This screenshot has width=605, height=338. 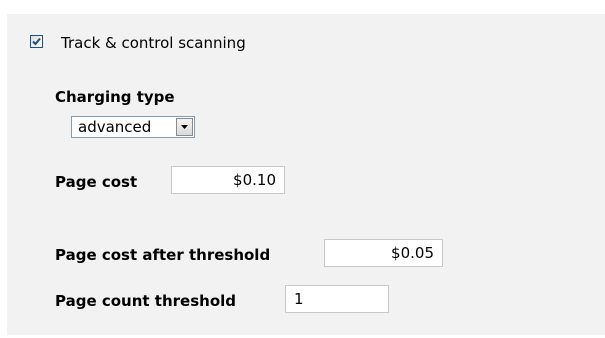 I want to click on dropdown-button, so click(x=184, y=127).